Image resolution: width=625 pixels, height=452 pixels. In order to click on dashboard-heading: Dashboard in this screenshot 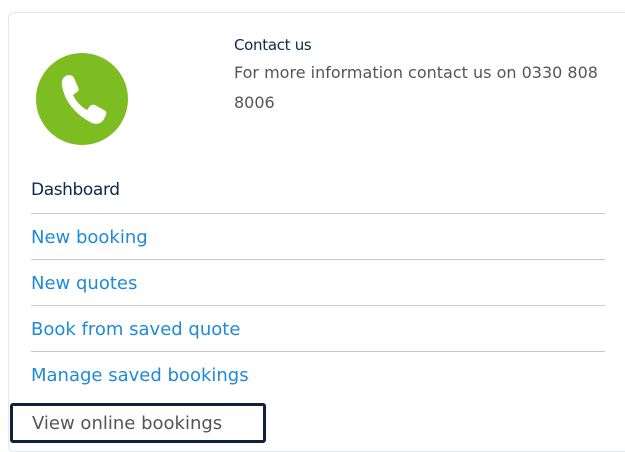, I will do `click(75, 190)`.